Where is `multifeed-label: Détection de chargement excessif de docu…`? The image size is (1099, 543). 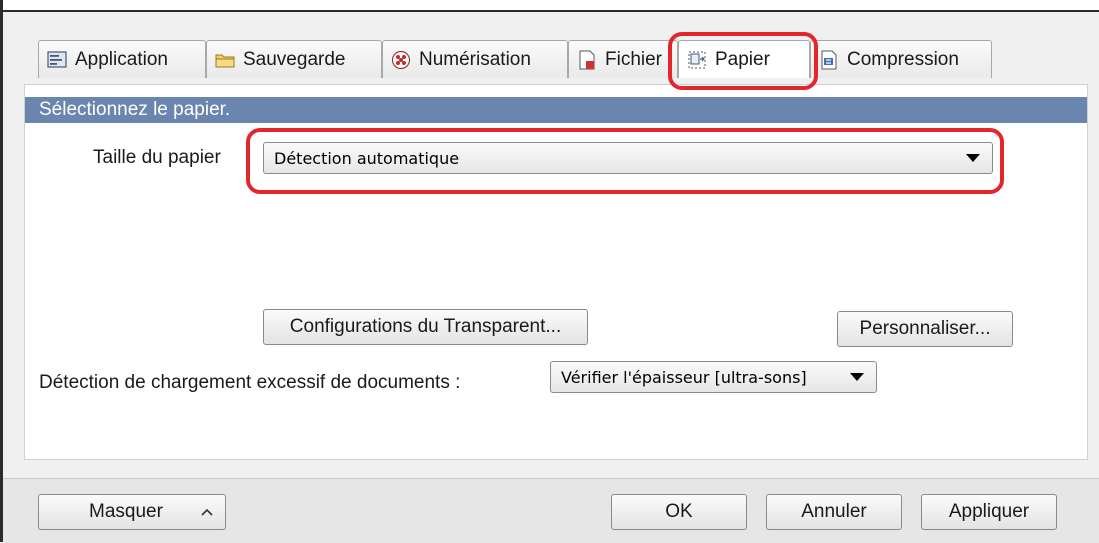 multifeed-label: Détection de chargement excessif de docu… is located at coordinates (250, 382).